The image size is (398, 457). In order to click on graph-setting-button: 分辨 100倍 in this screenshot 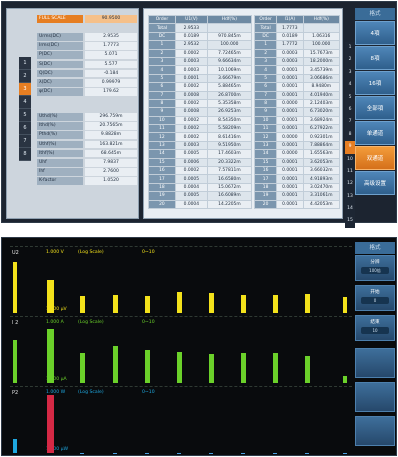, I will do `click(375, 268)`.